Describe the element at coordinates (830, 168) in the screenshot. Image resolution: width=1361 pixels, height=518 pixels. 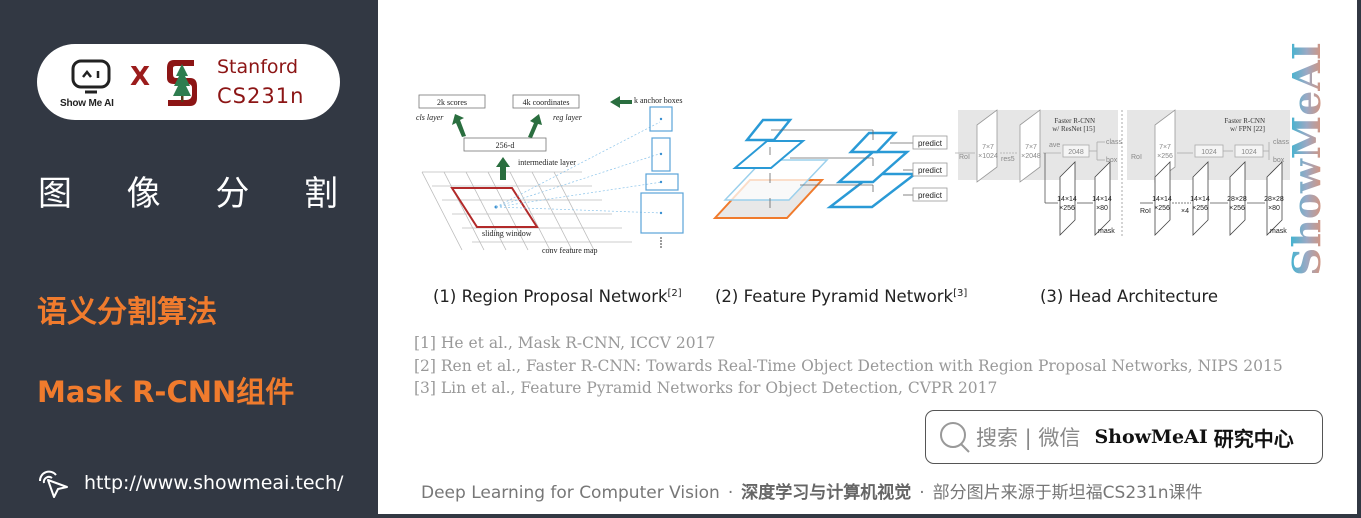
I see `fpn-diagram: predict predict predict` at that location.